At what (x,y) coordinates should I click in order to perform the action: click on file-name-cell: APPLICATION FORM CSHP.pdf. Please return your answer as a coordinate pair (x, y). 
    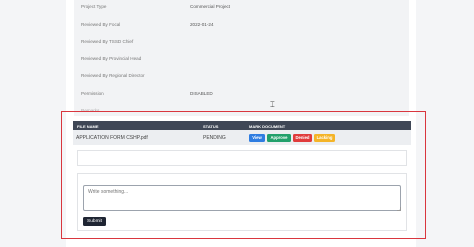
    Looking at the image, I should click on (112, 138).